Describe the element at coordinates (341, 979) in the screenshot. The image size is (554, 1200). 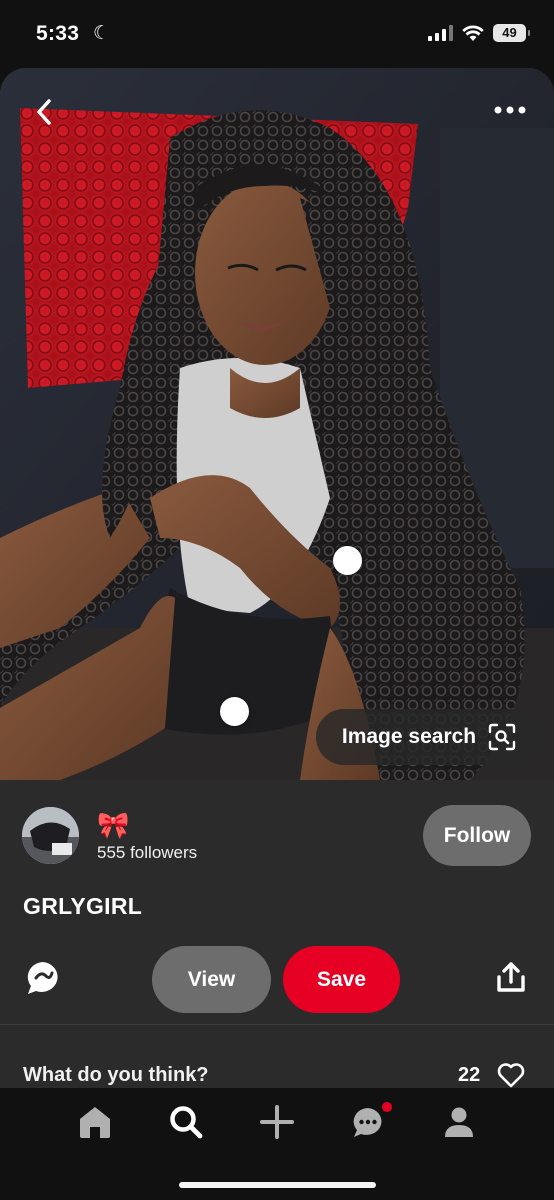
I see `save-button: Save` at that location.